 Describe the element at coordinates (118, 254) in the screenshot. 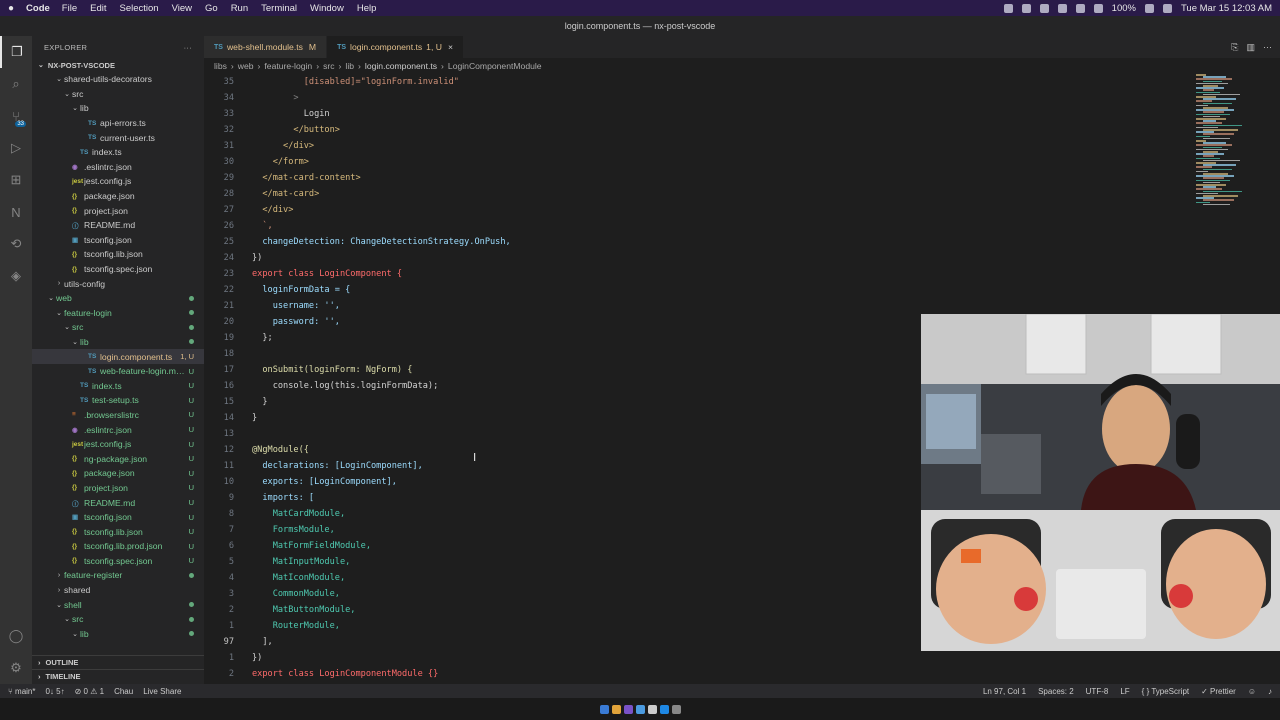

I see `tree-file: {} tsconfig.lib.json` at that location.